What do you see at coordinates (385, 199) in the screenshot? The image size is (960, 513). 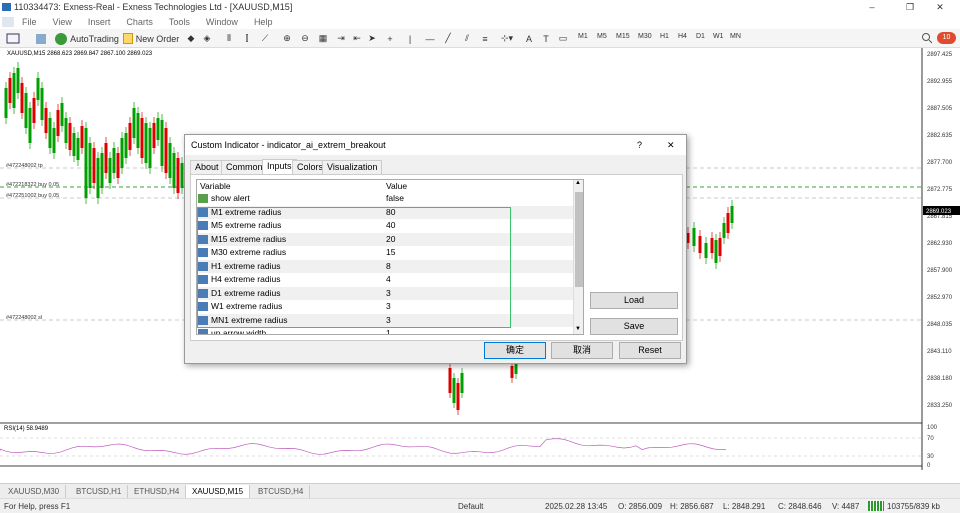 I see `param-row: show alert false` at bounding box center [385, 199].